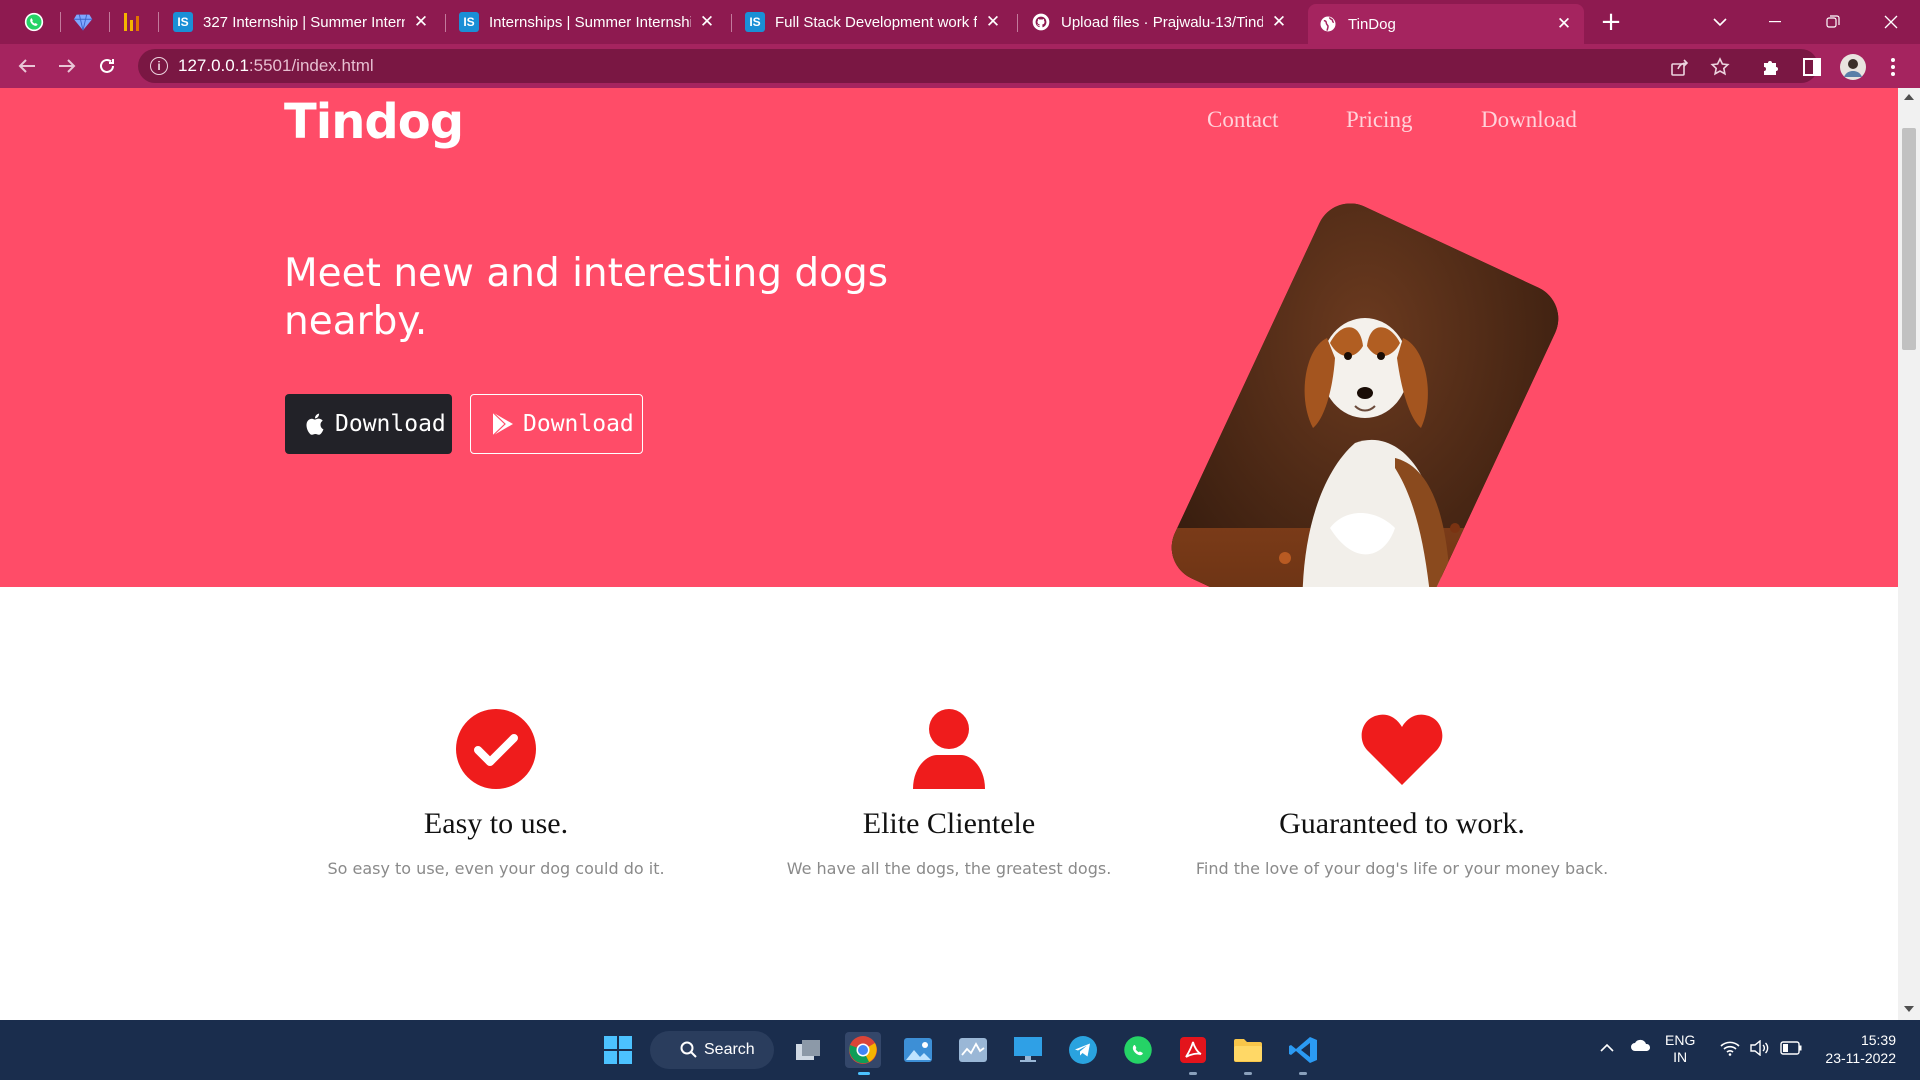 The image size is (1920, 1080). I want to click on taskbar-vscode, so click(1303, 1050).